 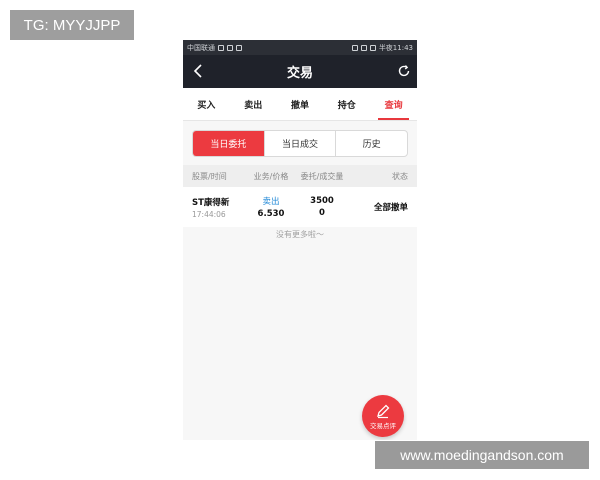 I want to click on table-header: 股票/时间 业务/价格 委托/成交量 状态, so click(x=300, y=176).